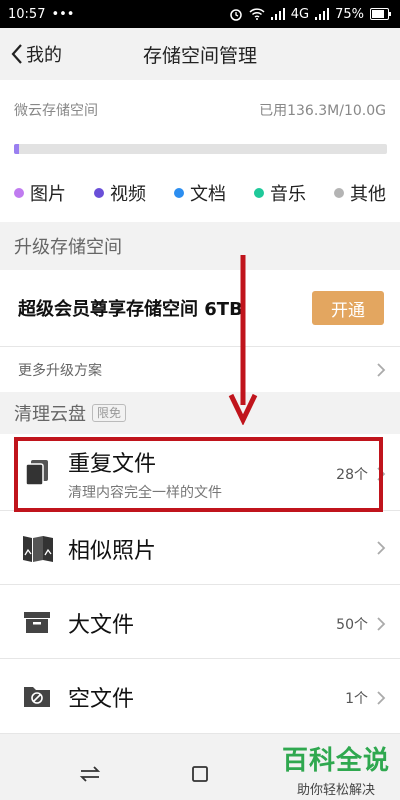 Image resolution: width=400 pixels, height=800 pixels. What do you see at coordinates (130, 309) in the screenshot?
I see `upgrade-offer-text: 超级会员尊享存储空间 6TB` at bounding box center [130, 309].